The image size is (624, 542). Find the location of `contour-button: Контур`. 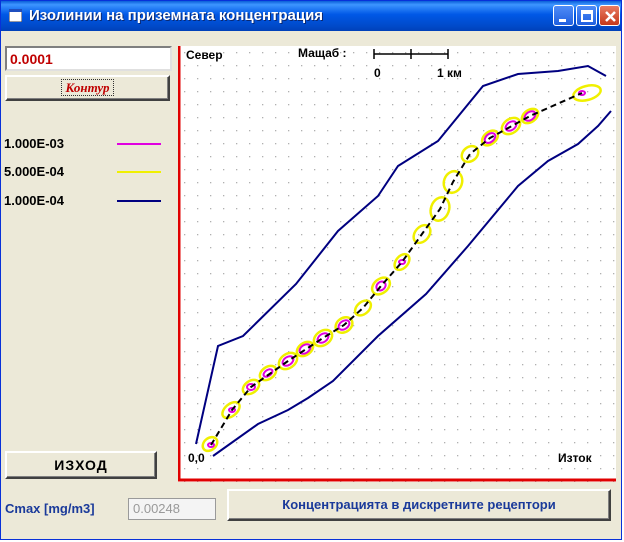

contour-button: Контур is located at coordinates (87, 88).